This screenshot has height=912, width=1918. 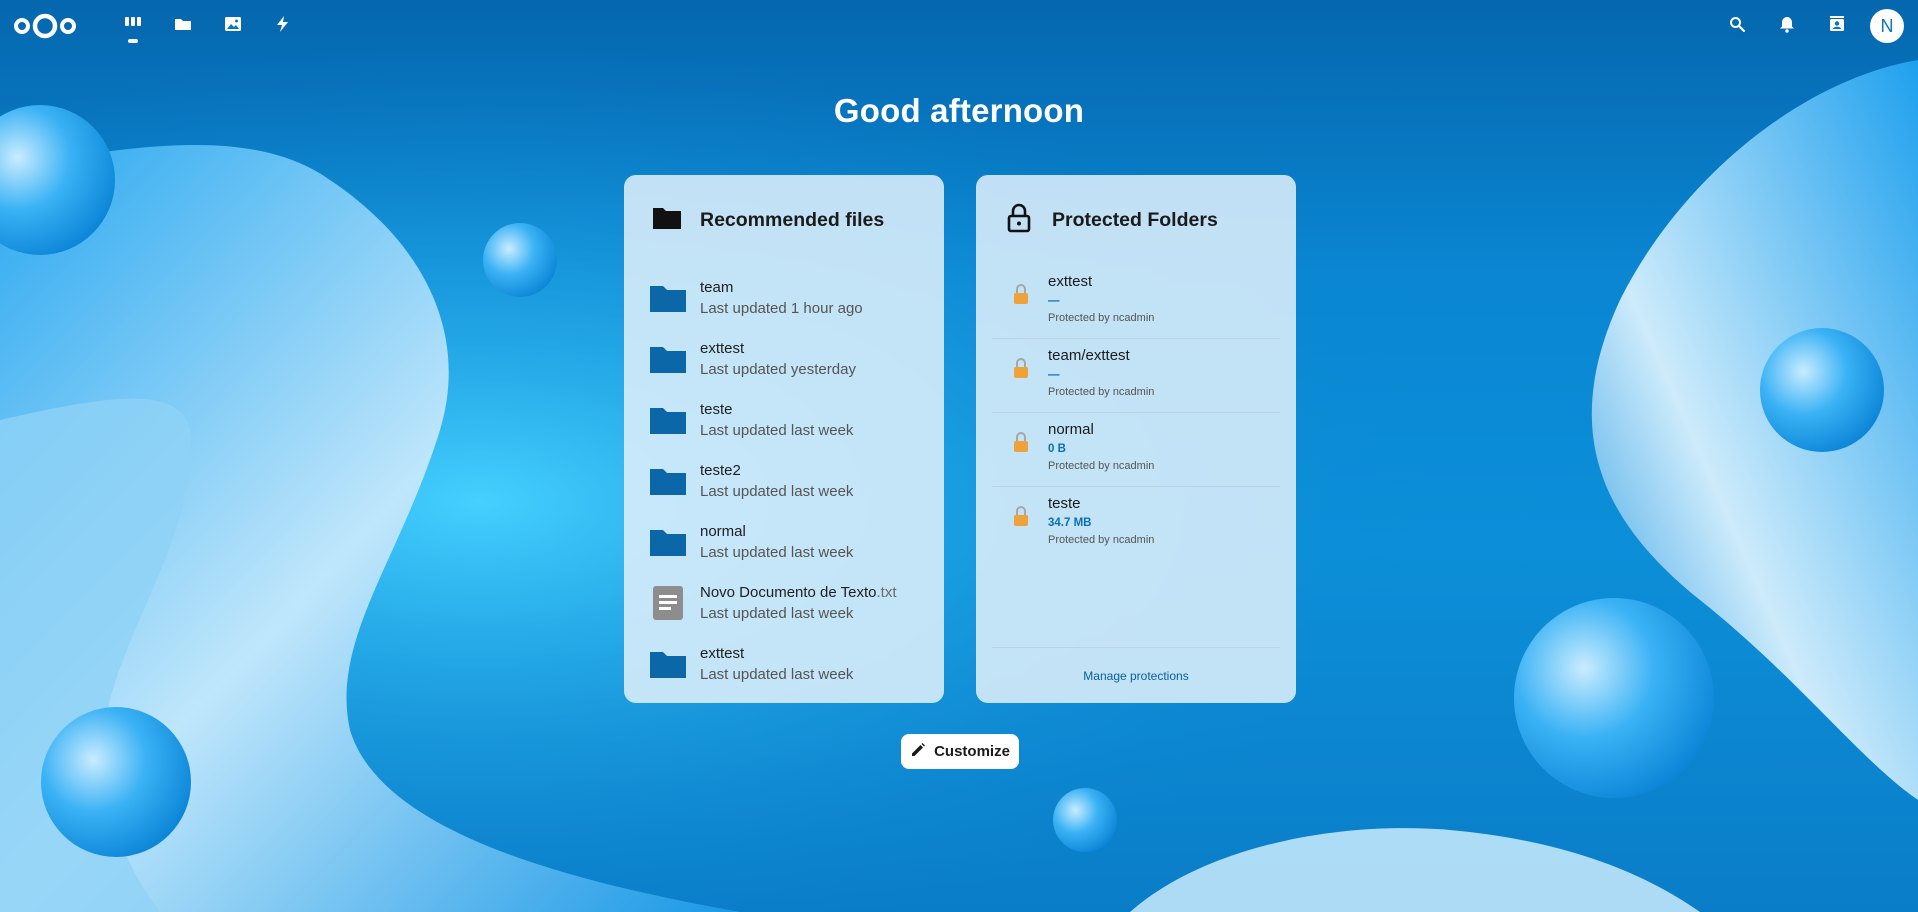 I want to click on notifications-button, so click(x=1787, y=26).